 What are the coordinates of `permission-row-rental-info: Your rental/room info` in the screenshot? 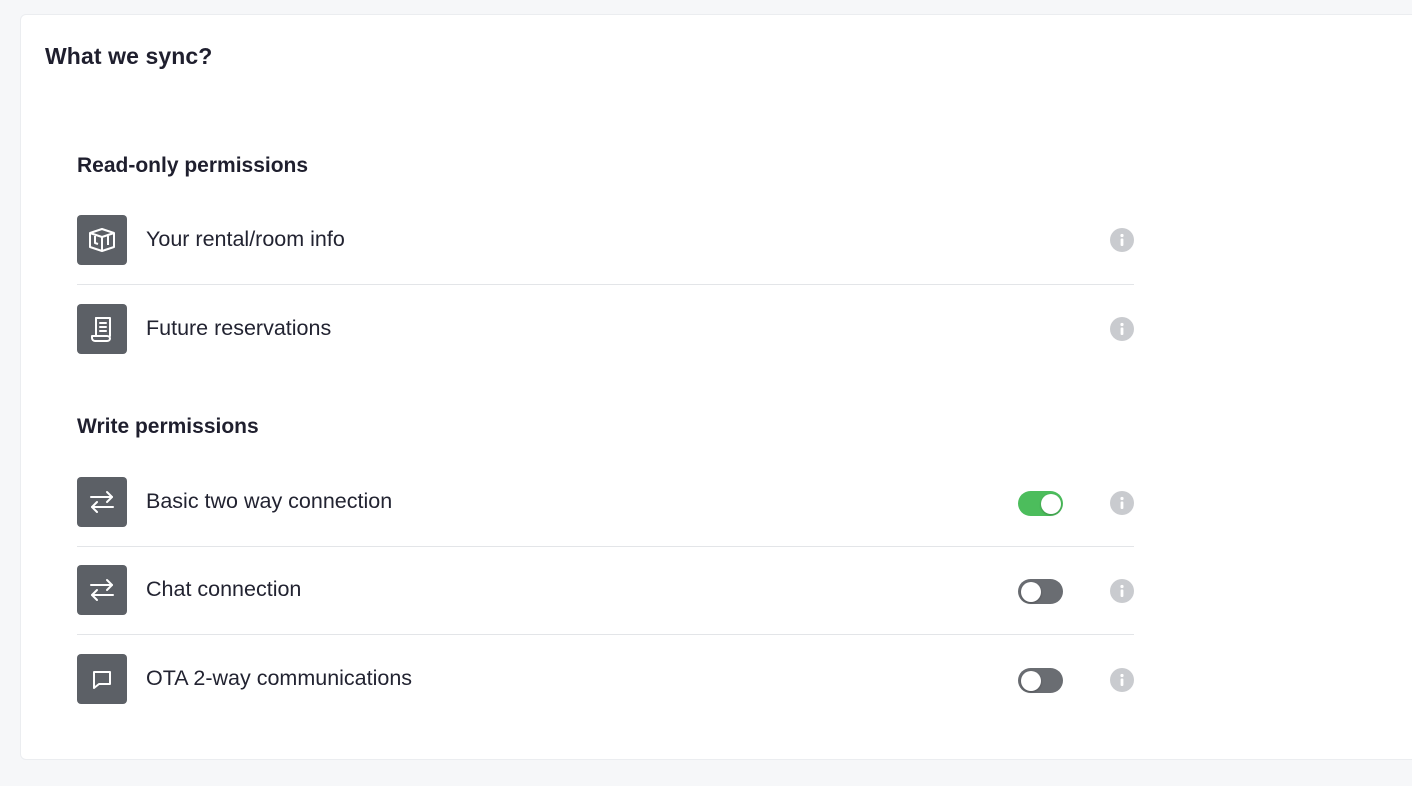 It's located at (605, 241).